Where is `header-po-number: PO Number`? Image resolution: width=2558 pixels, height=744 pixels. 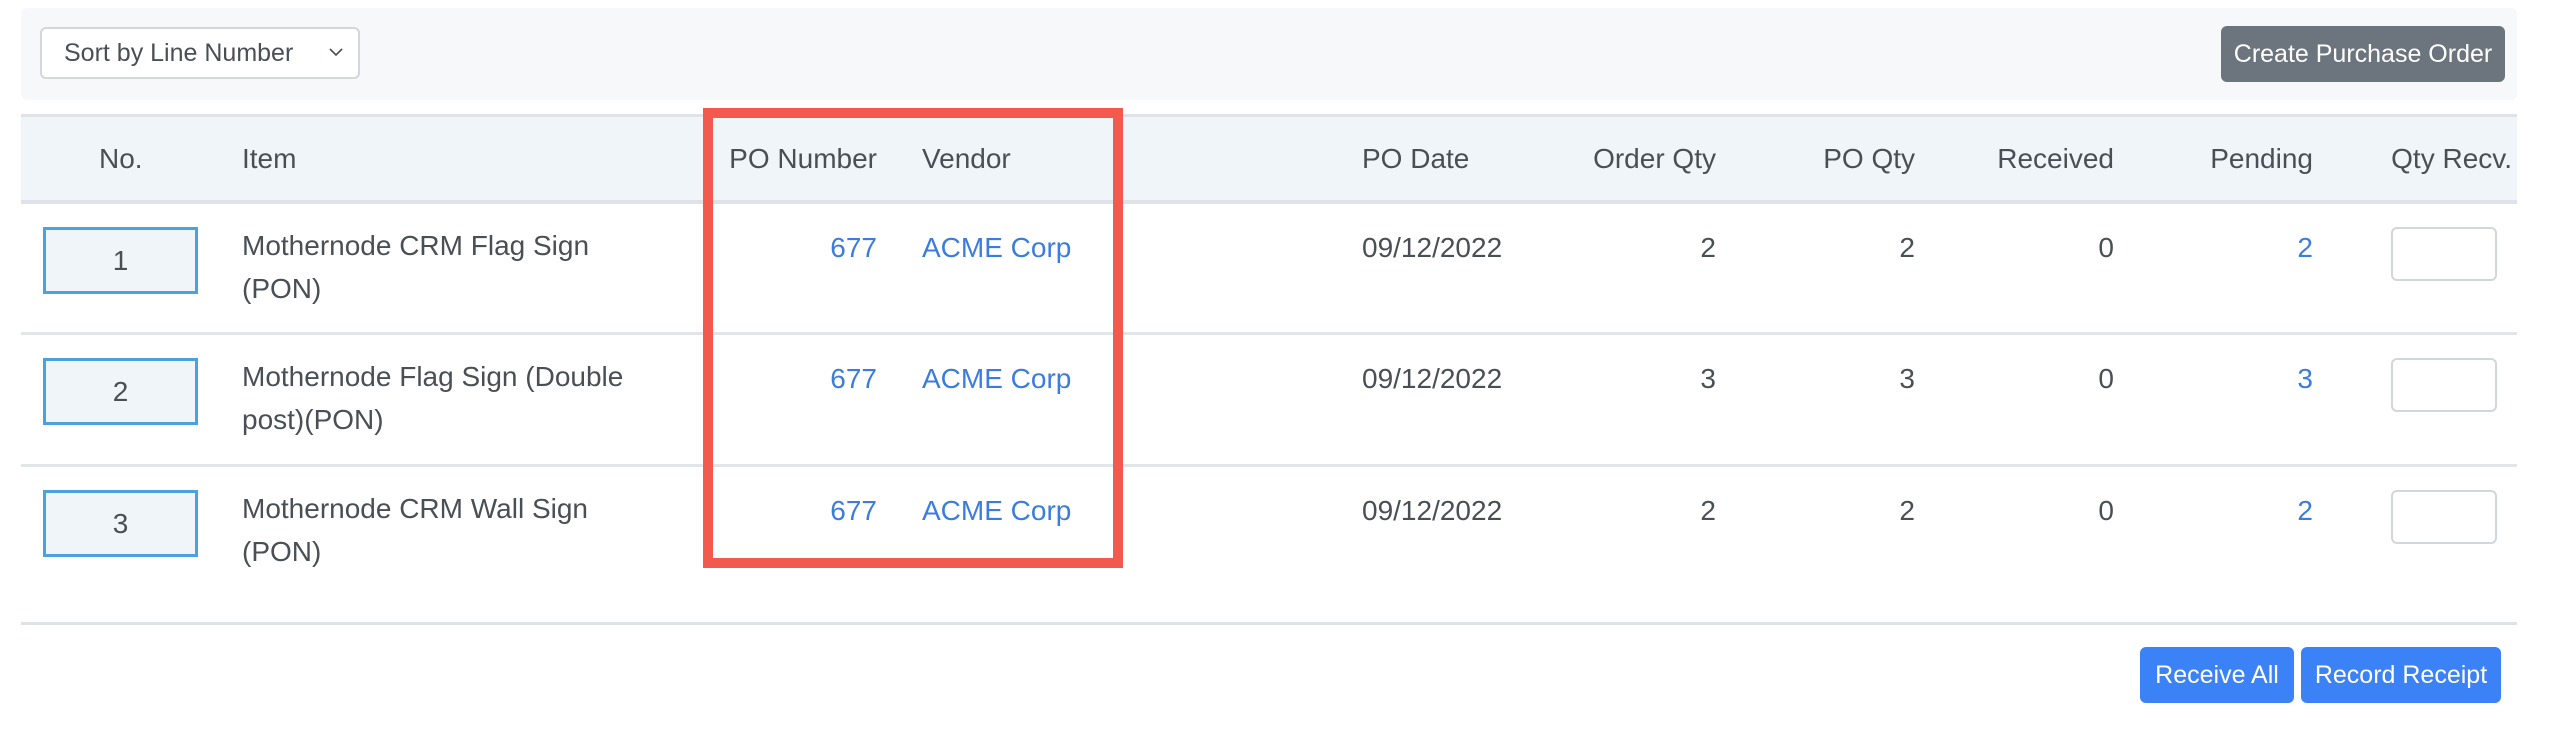
header-po-number: PO Number is located at coordinates (803, 158).